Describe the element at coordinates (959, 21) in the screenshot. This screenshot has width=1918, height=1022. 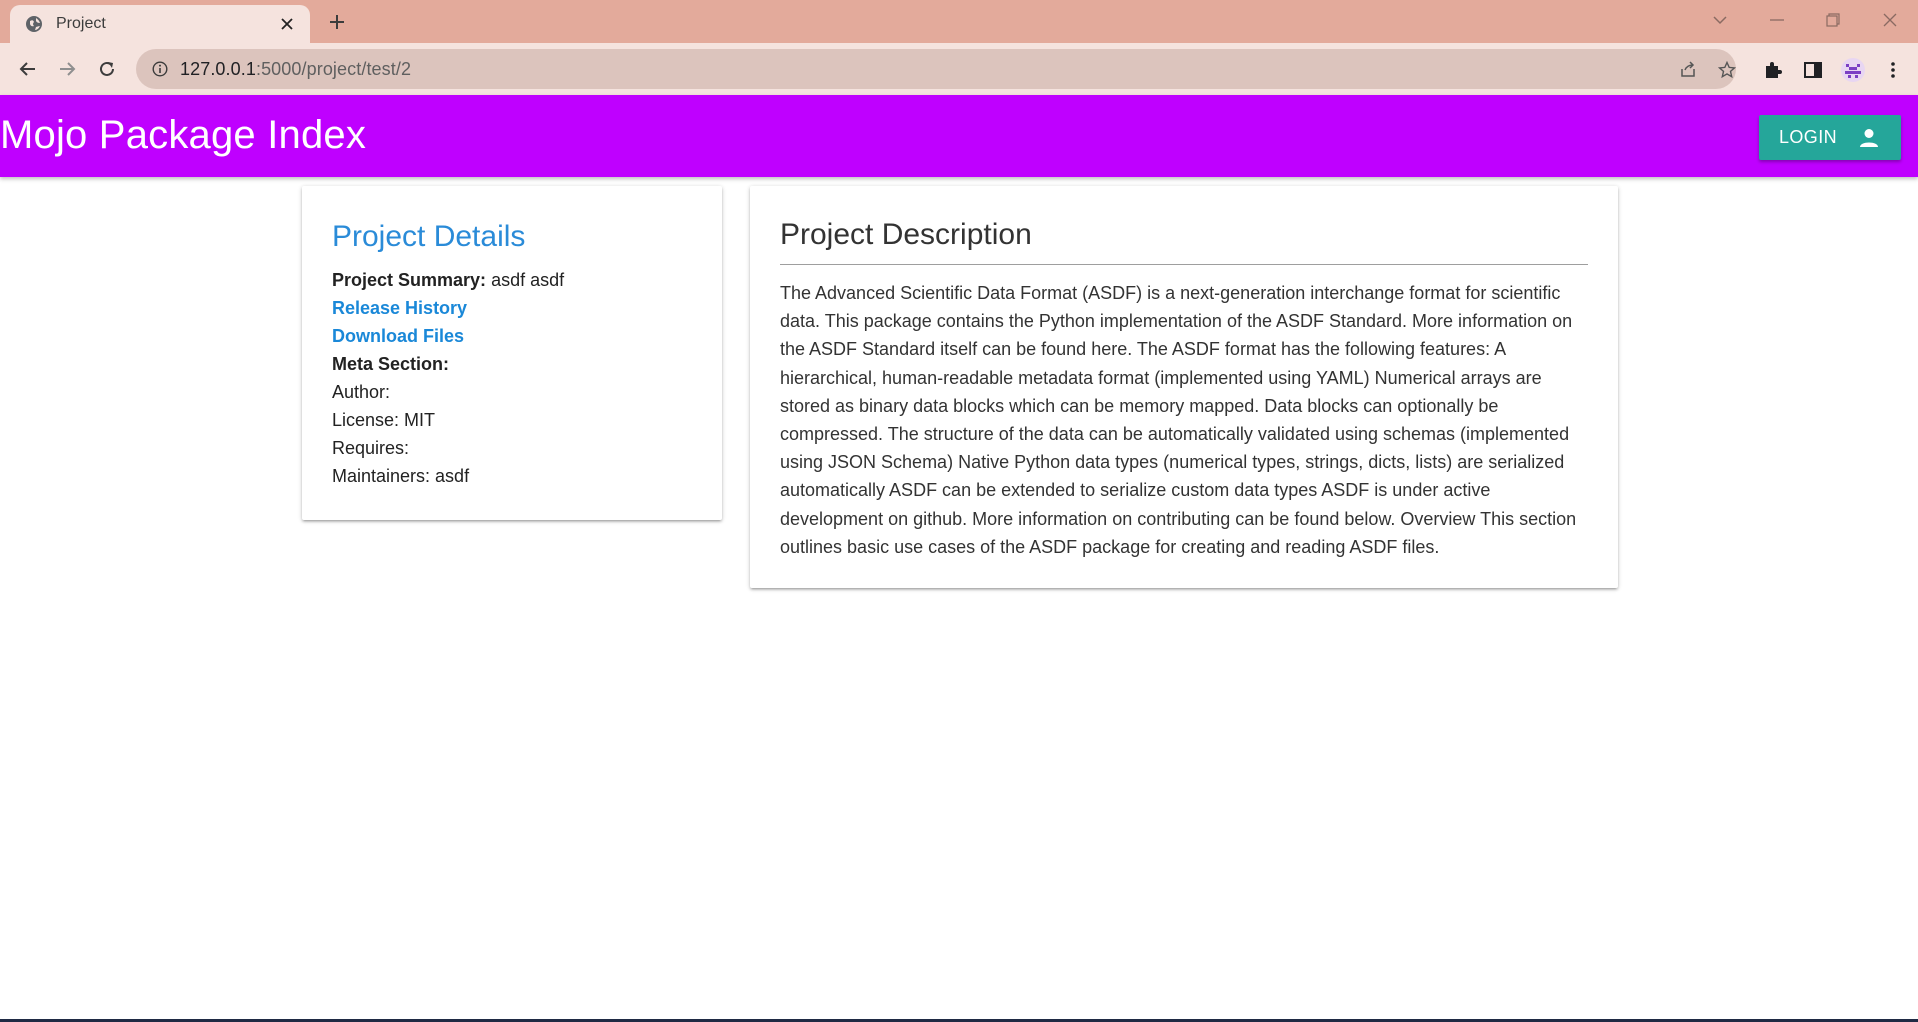
I see `tab-strip: Project` at that location.